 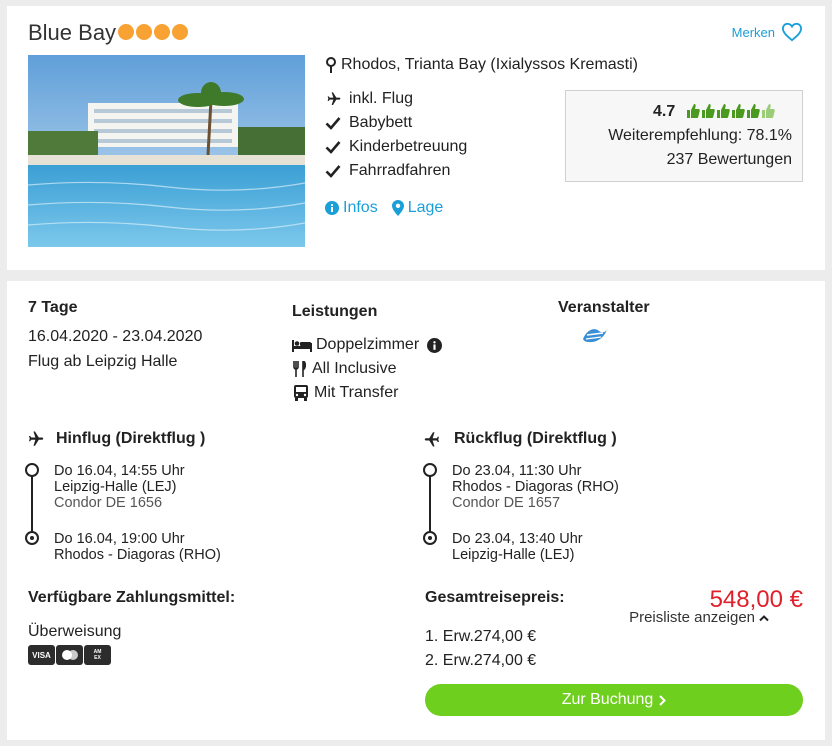 What do you see at coordinates (119, 471) in the screenshot?
I see `hinflug-dep-time: Do 16.04, 14:55 Uhr` at bounding box center [119, 471].